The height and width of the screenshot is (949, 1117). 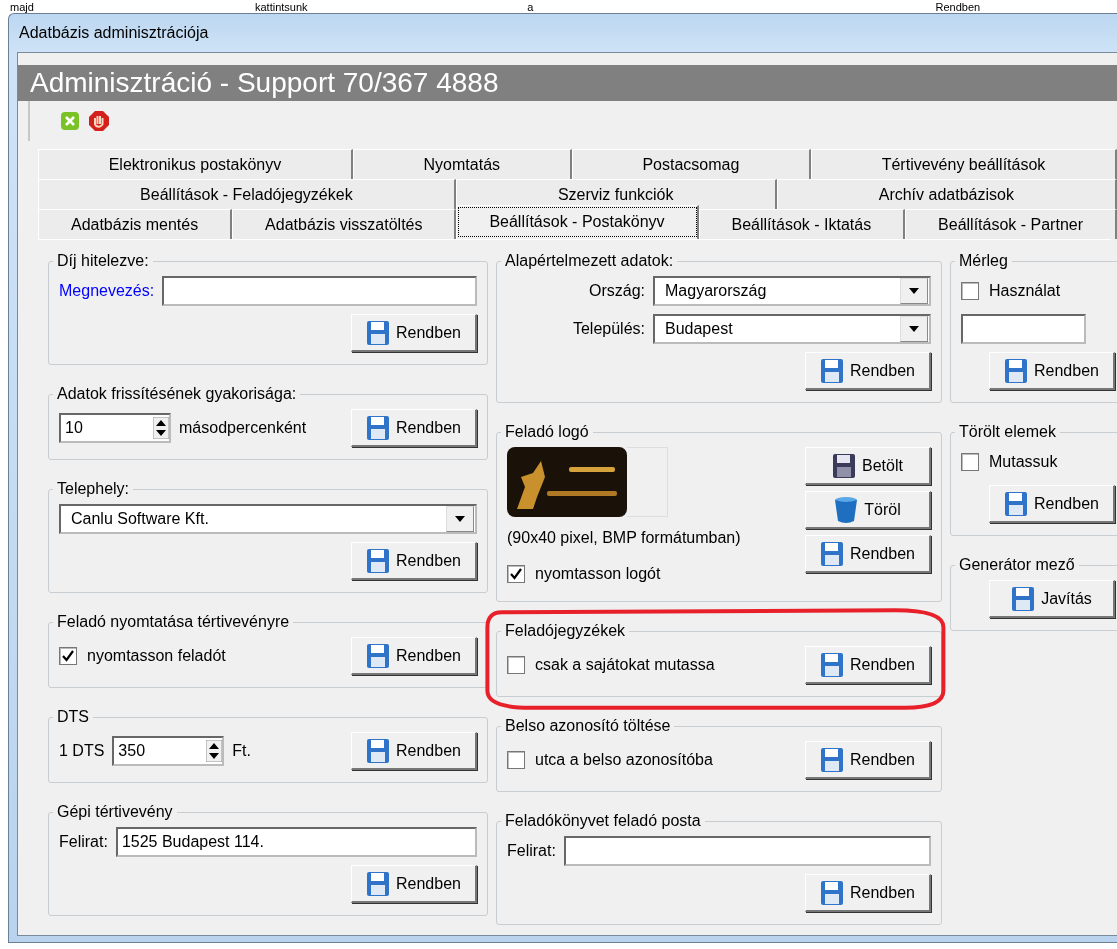 I want to click on group-title: Telephely:, so click(x=93, y=489).